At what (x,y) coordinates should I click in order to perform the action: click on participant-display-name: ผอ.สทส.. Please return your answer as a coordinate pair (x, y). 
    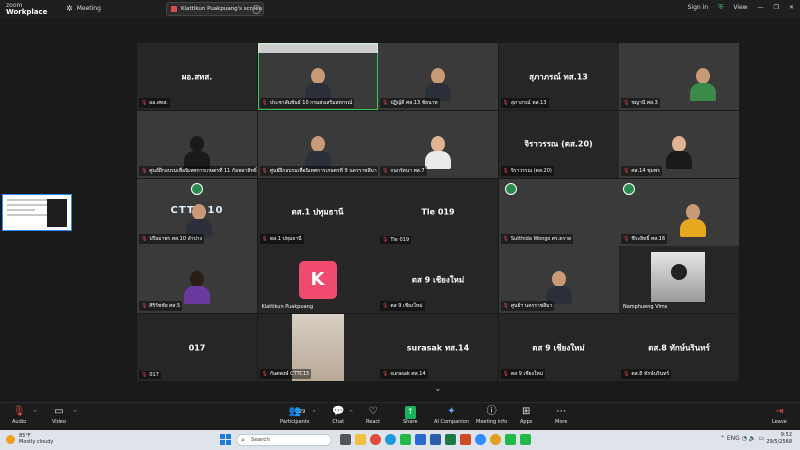
    Looking at the image, I should click on (197, 76).